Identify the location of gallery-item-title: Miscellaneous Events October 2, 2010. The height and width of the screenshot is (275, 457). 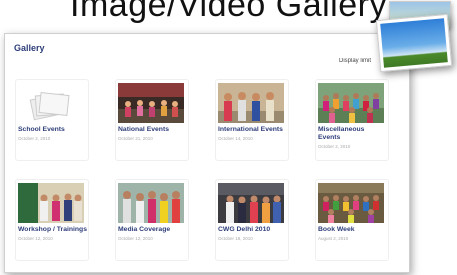
(353, 138).